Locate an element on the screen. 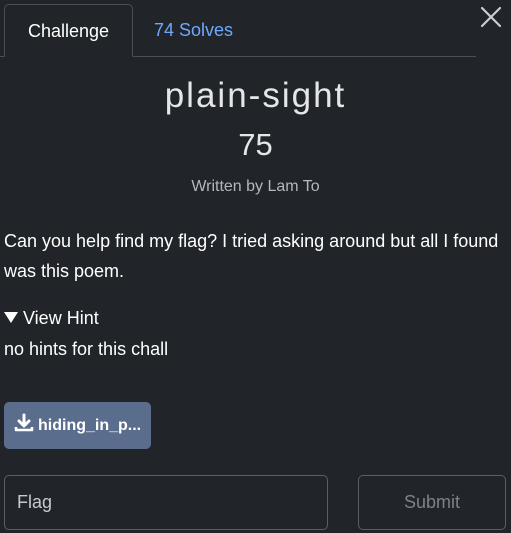 The image size is (511, 533). caret-down-icon is located at coordinates (11, 317).